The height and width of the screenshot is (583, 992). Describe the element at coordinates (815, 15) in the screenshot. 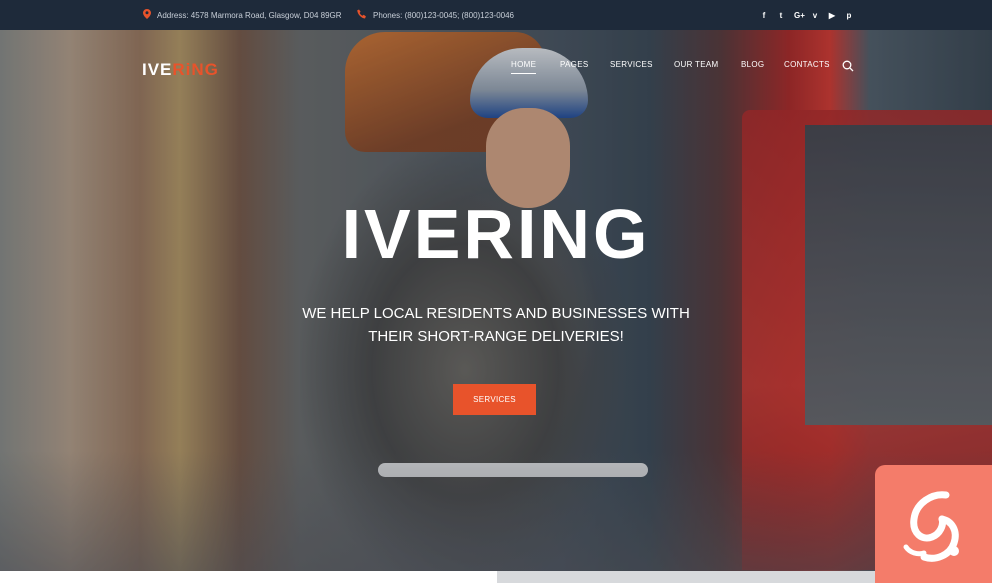

I see `vimeo-icon: v` at that location.